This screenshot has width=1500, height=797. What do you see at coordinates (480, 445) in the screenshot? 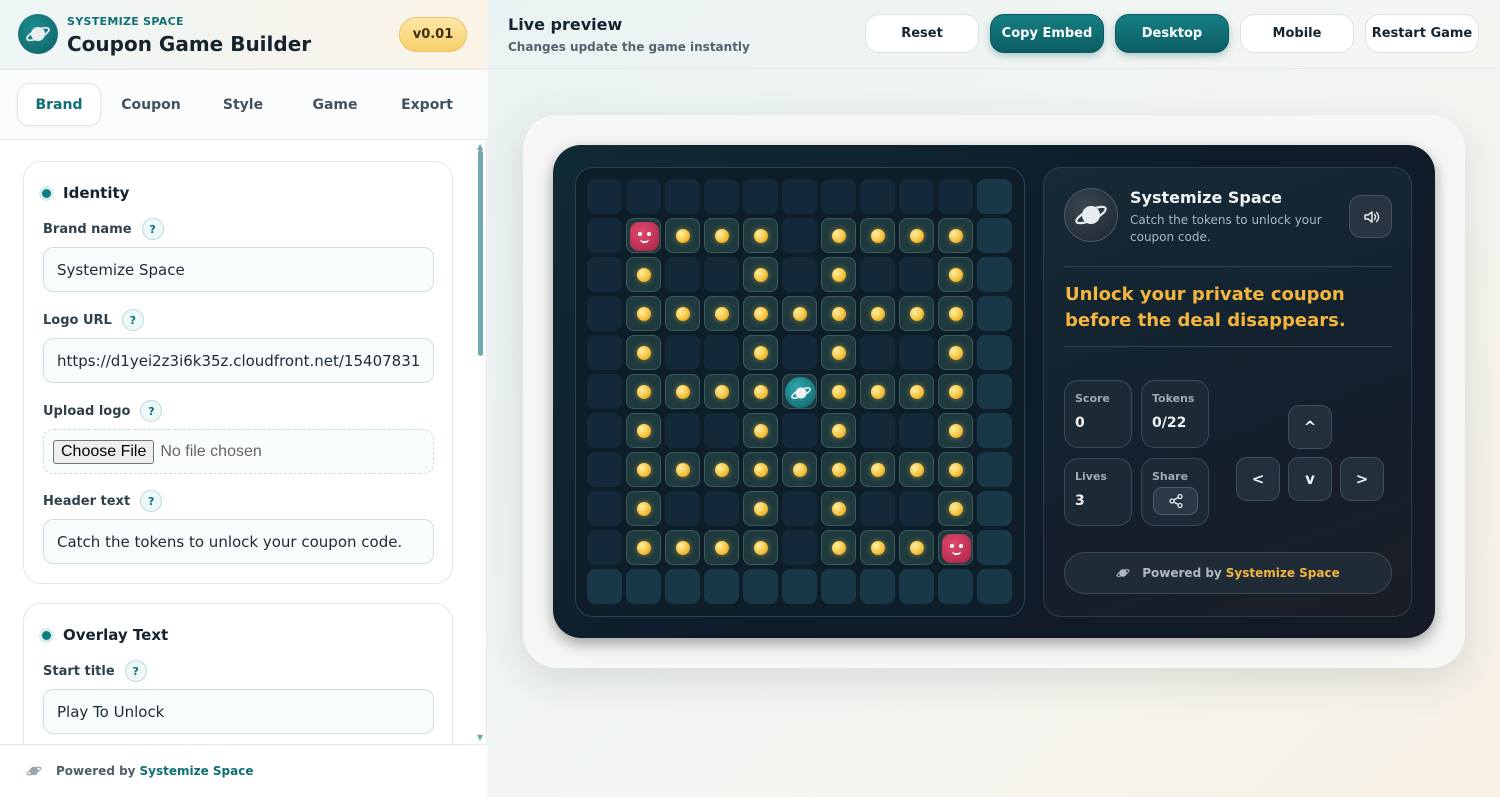
I see `sidebar-scrollbar` at bounding box center [480, 445].